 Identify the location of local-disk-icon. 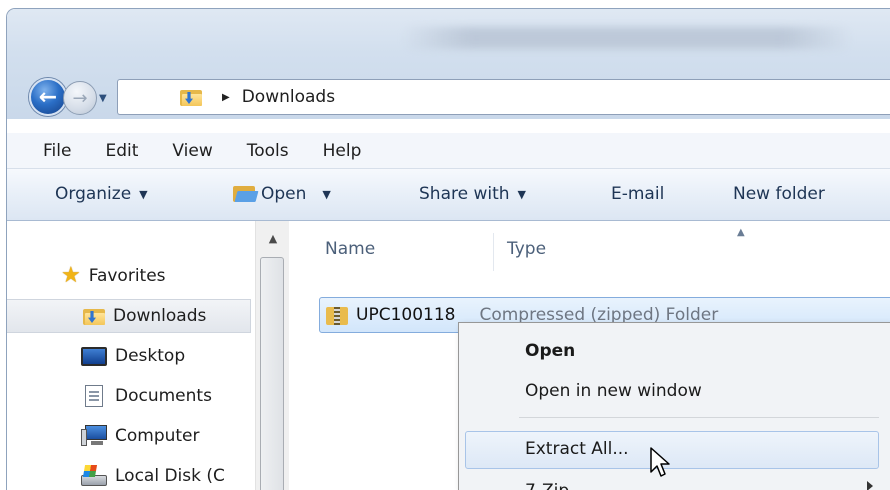
(94, 476).